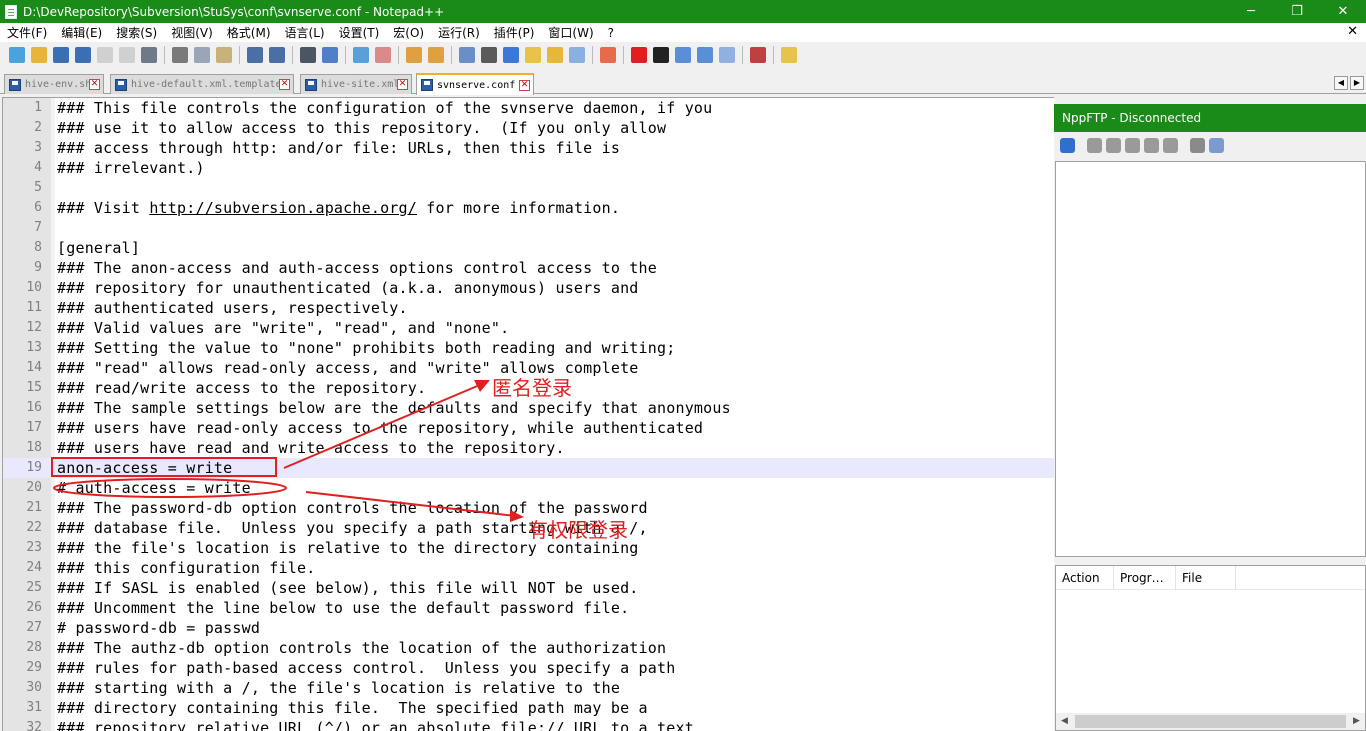  Describe the element at coordinates (202, 55) in the screenshot. I see `copy-icon` at that location.